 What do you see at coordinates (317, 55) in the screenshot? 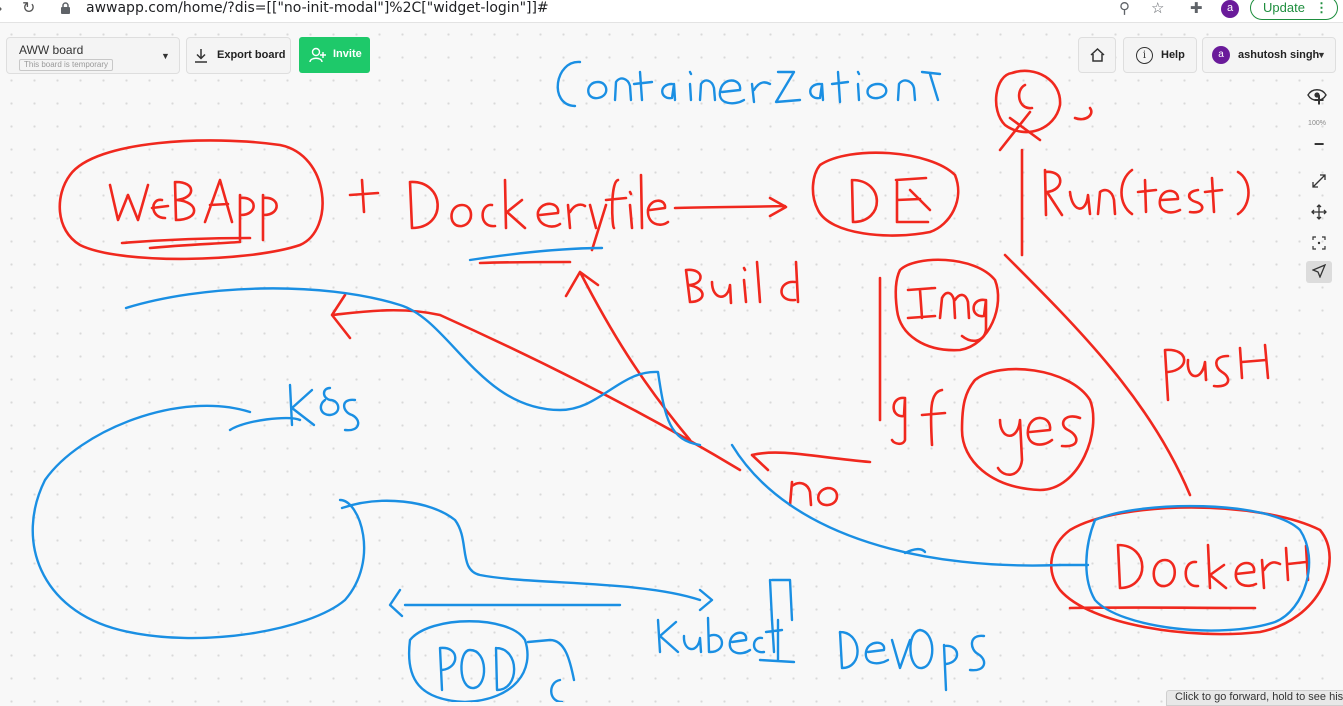
I see `add-user-icon` at bounding box center [317, 55].